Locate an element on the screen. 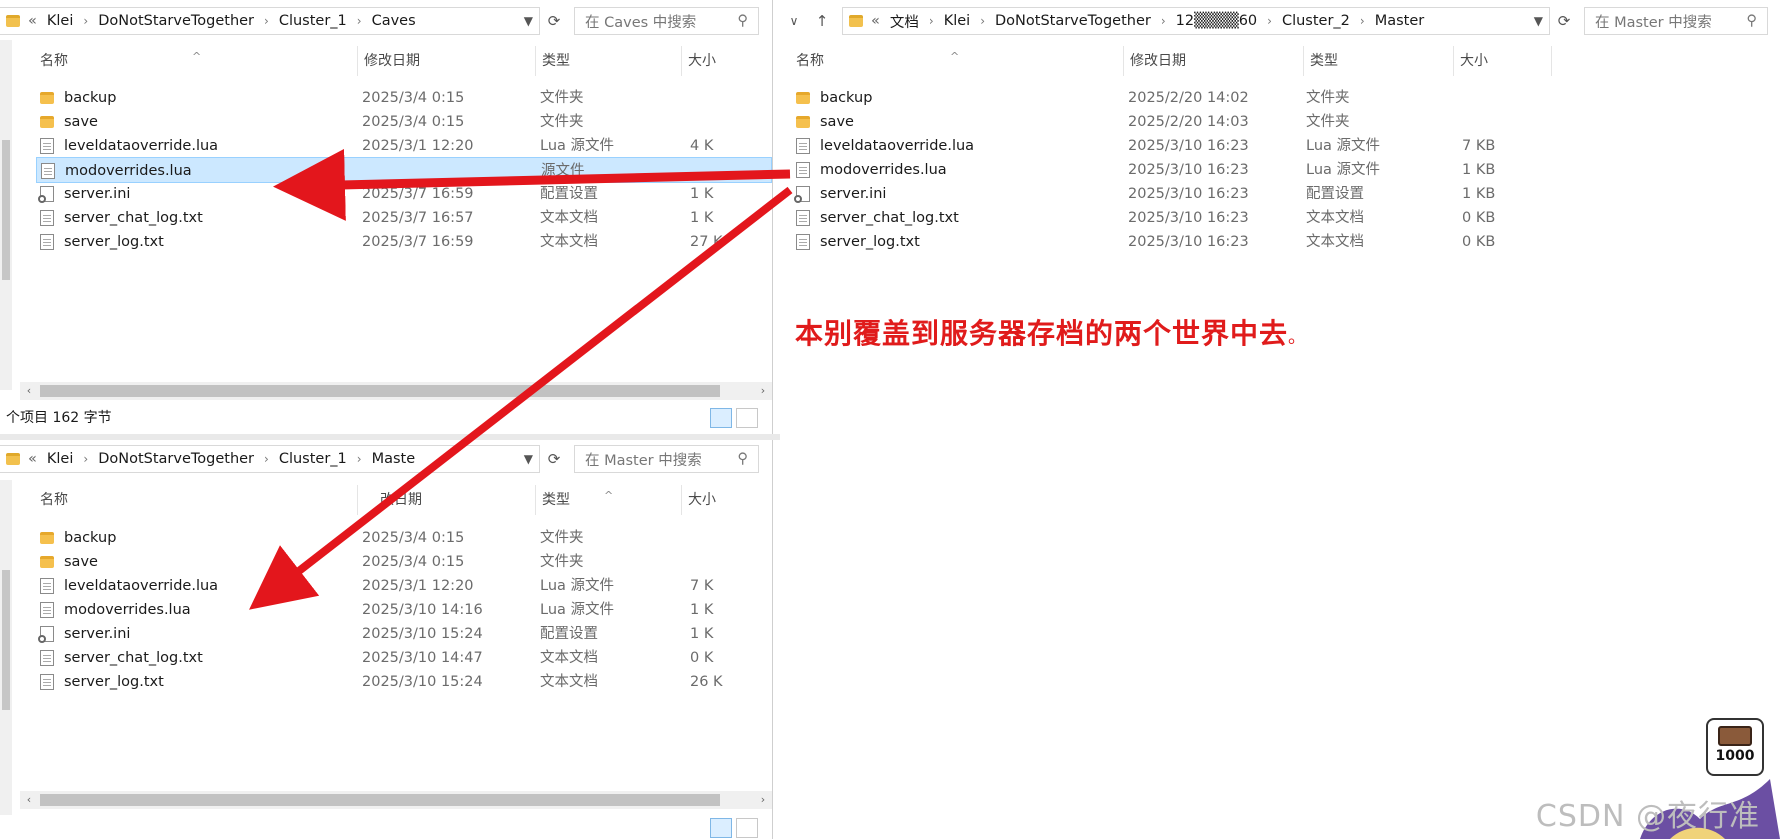 Image resolution: width=1780 pixels, height=839 pixels. column-header-type: 类型 ^ is located at coordinates (609, 500).